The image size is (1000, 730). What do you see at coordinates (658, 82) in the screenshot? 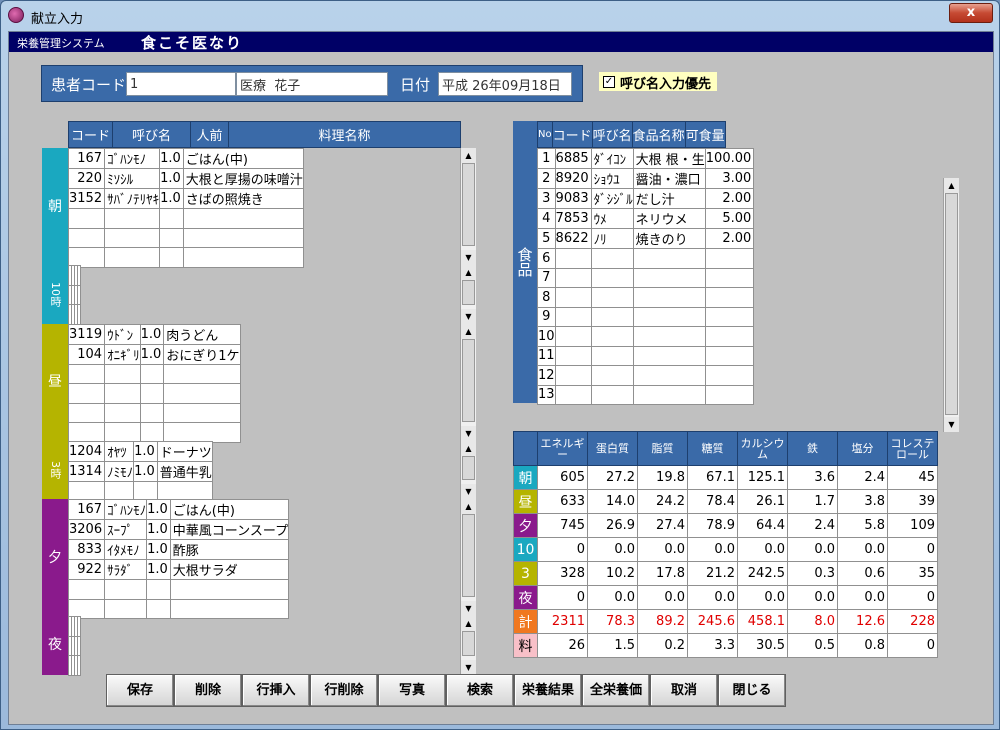
I see `priority-checkbox-row: ✓ 呼び名入力優先` at bounding box center [658, 82].